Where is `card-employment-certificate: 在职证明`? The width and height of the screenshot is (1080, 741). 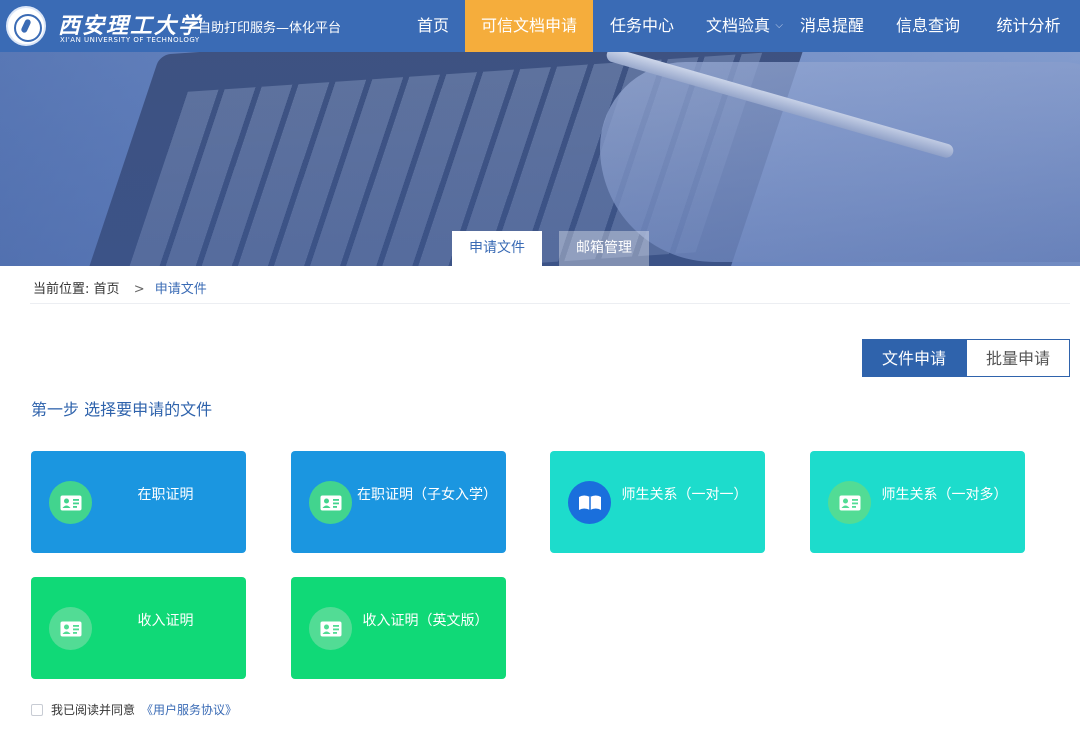
card-employment-certificate: 在职证明 is located at coordinates (138, 502).